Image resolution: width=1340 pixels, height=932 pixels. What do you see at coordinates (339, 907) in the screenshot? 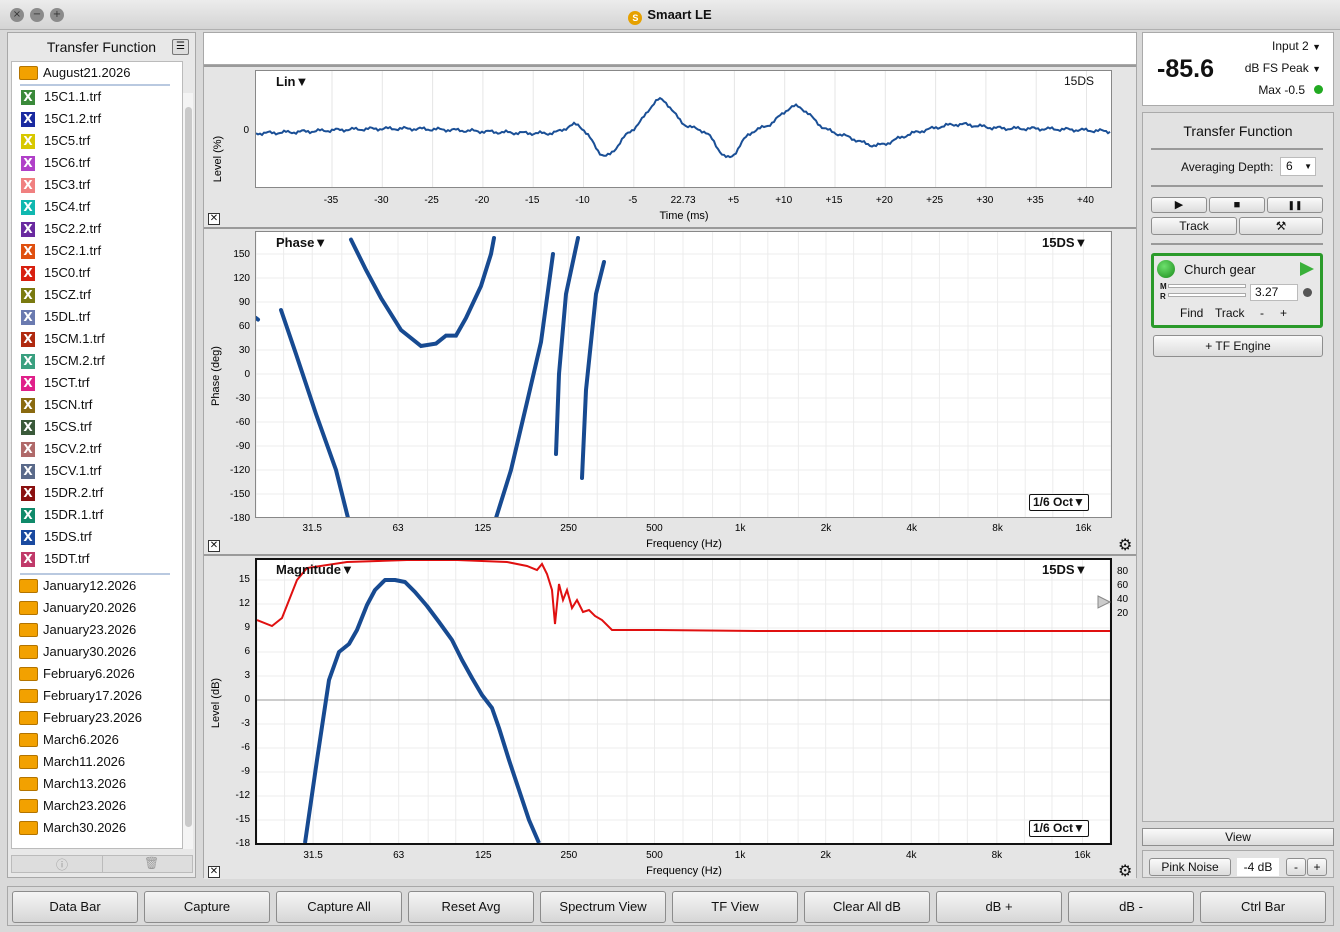
I see `bottom-button-capture-all: Capture All` at bounding box center [339, 907].